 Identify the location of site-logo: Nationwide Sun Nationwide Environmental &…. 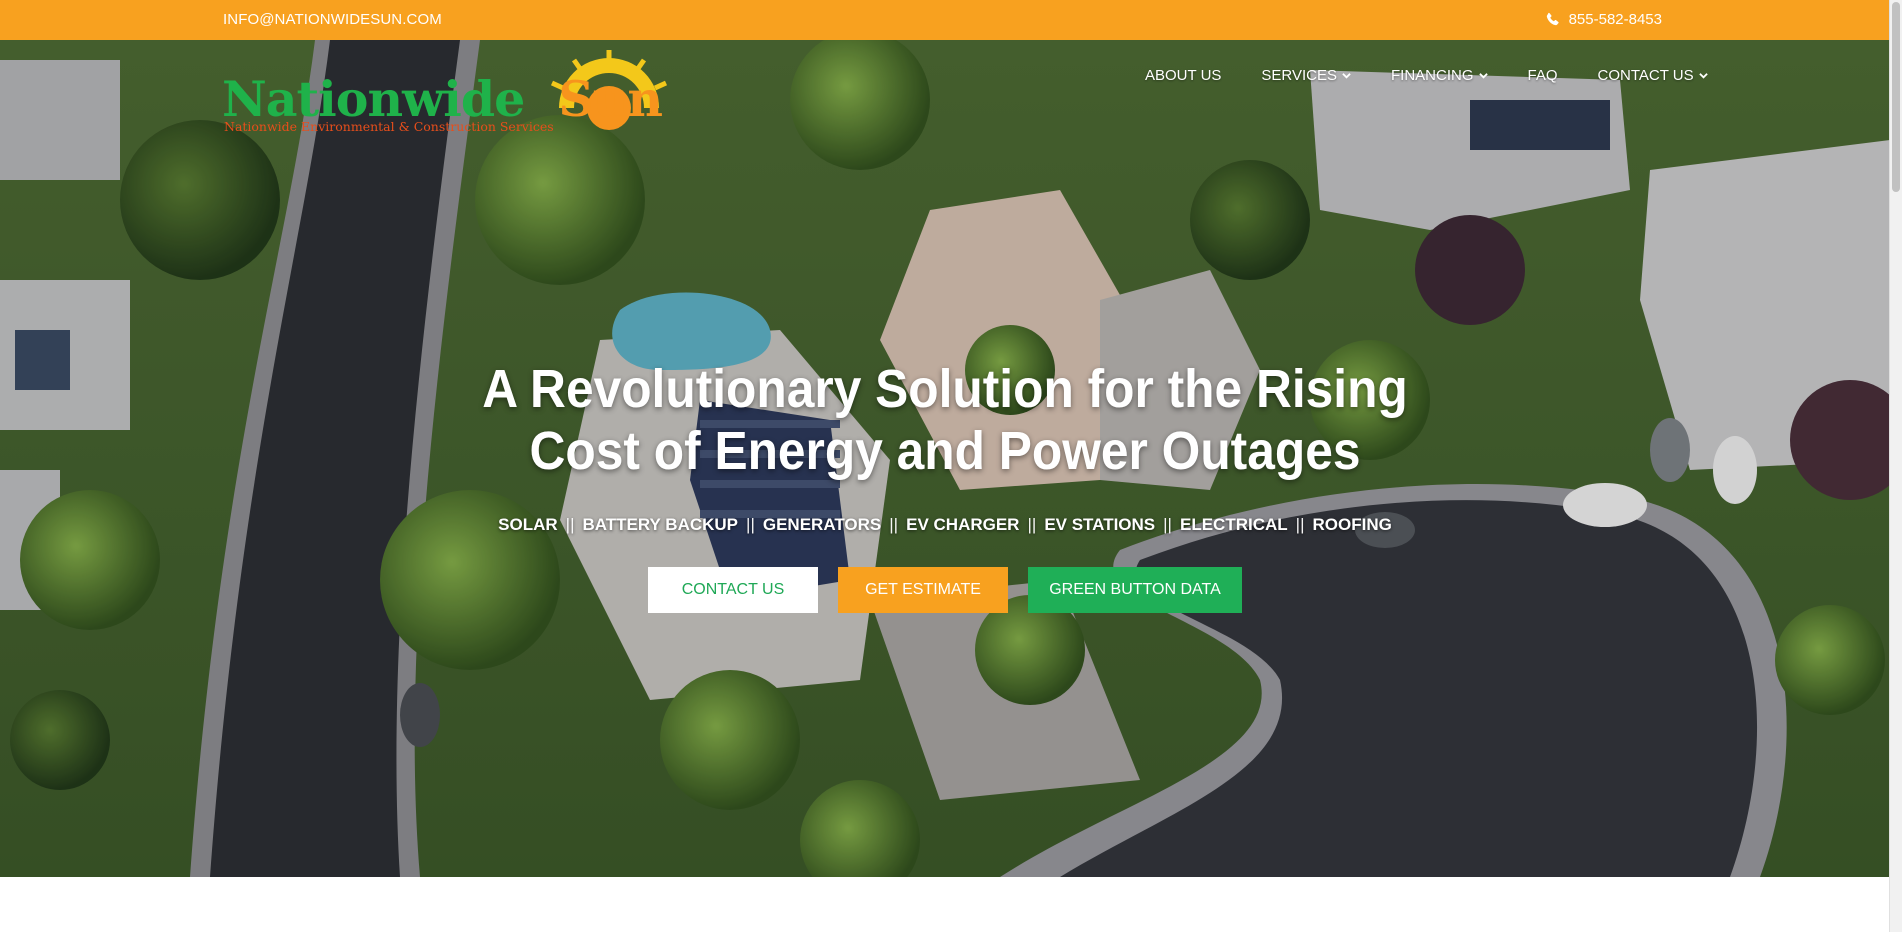
(462, 93).